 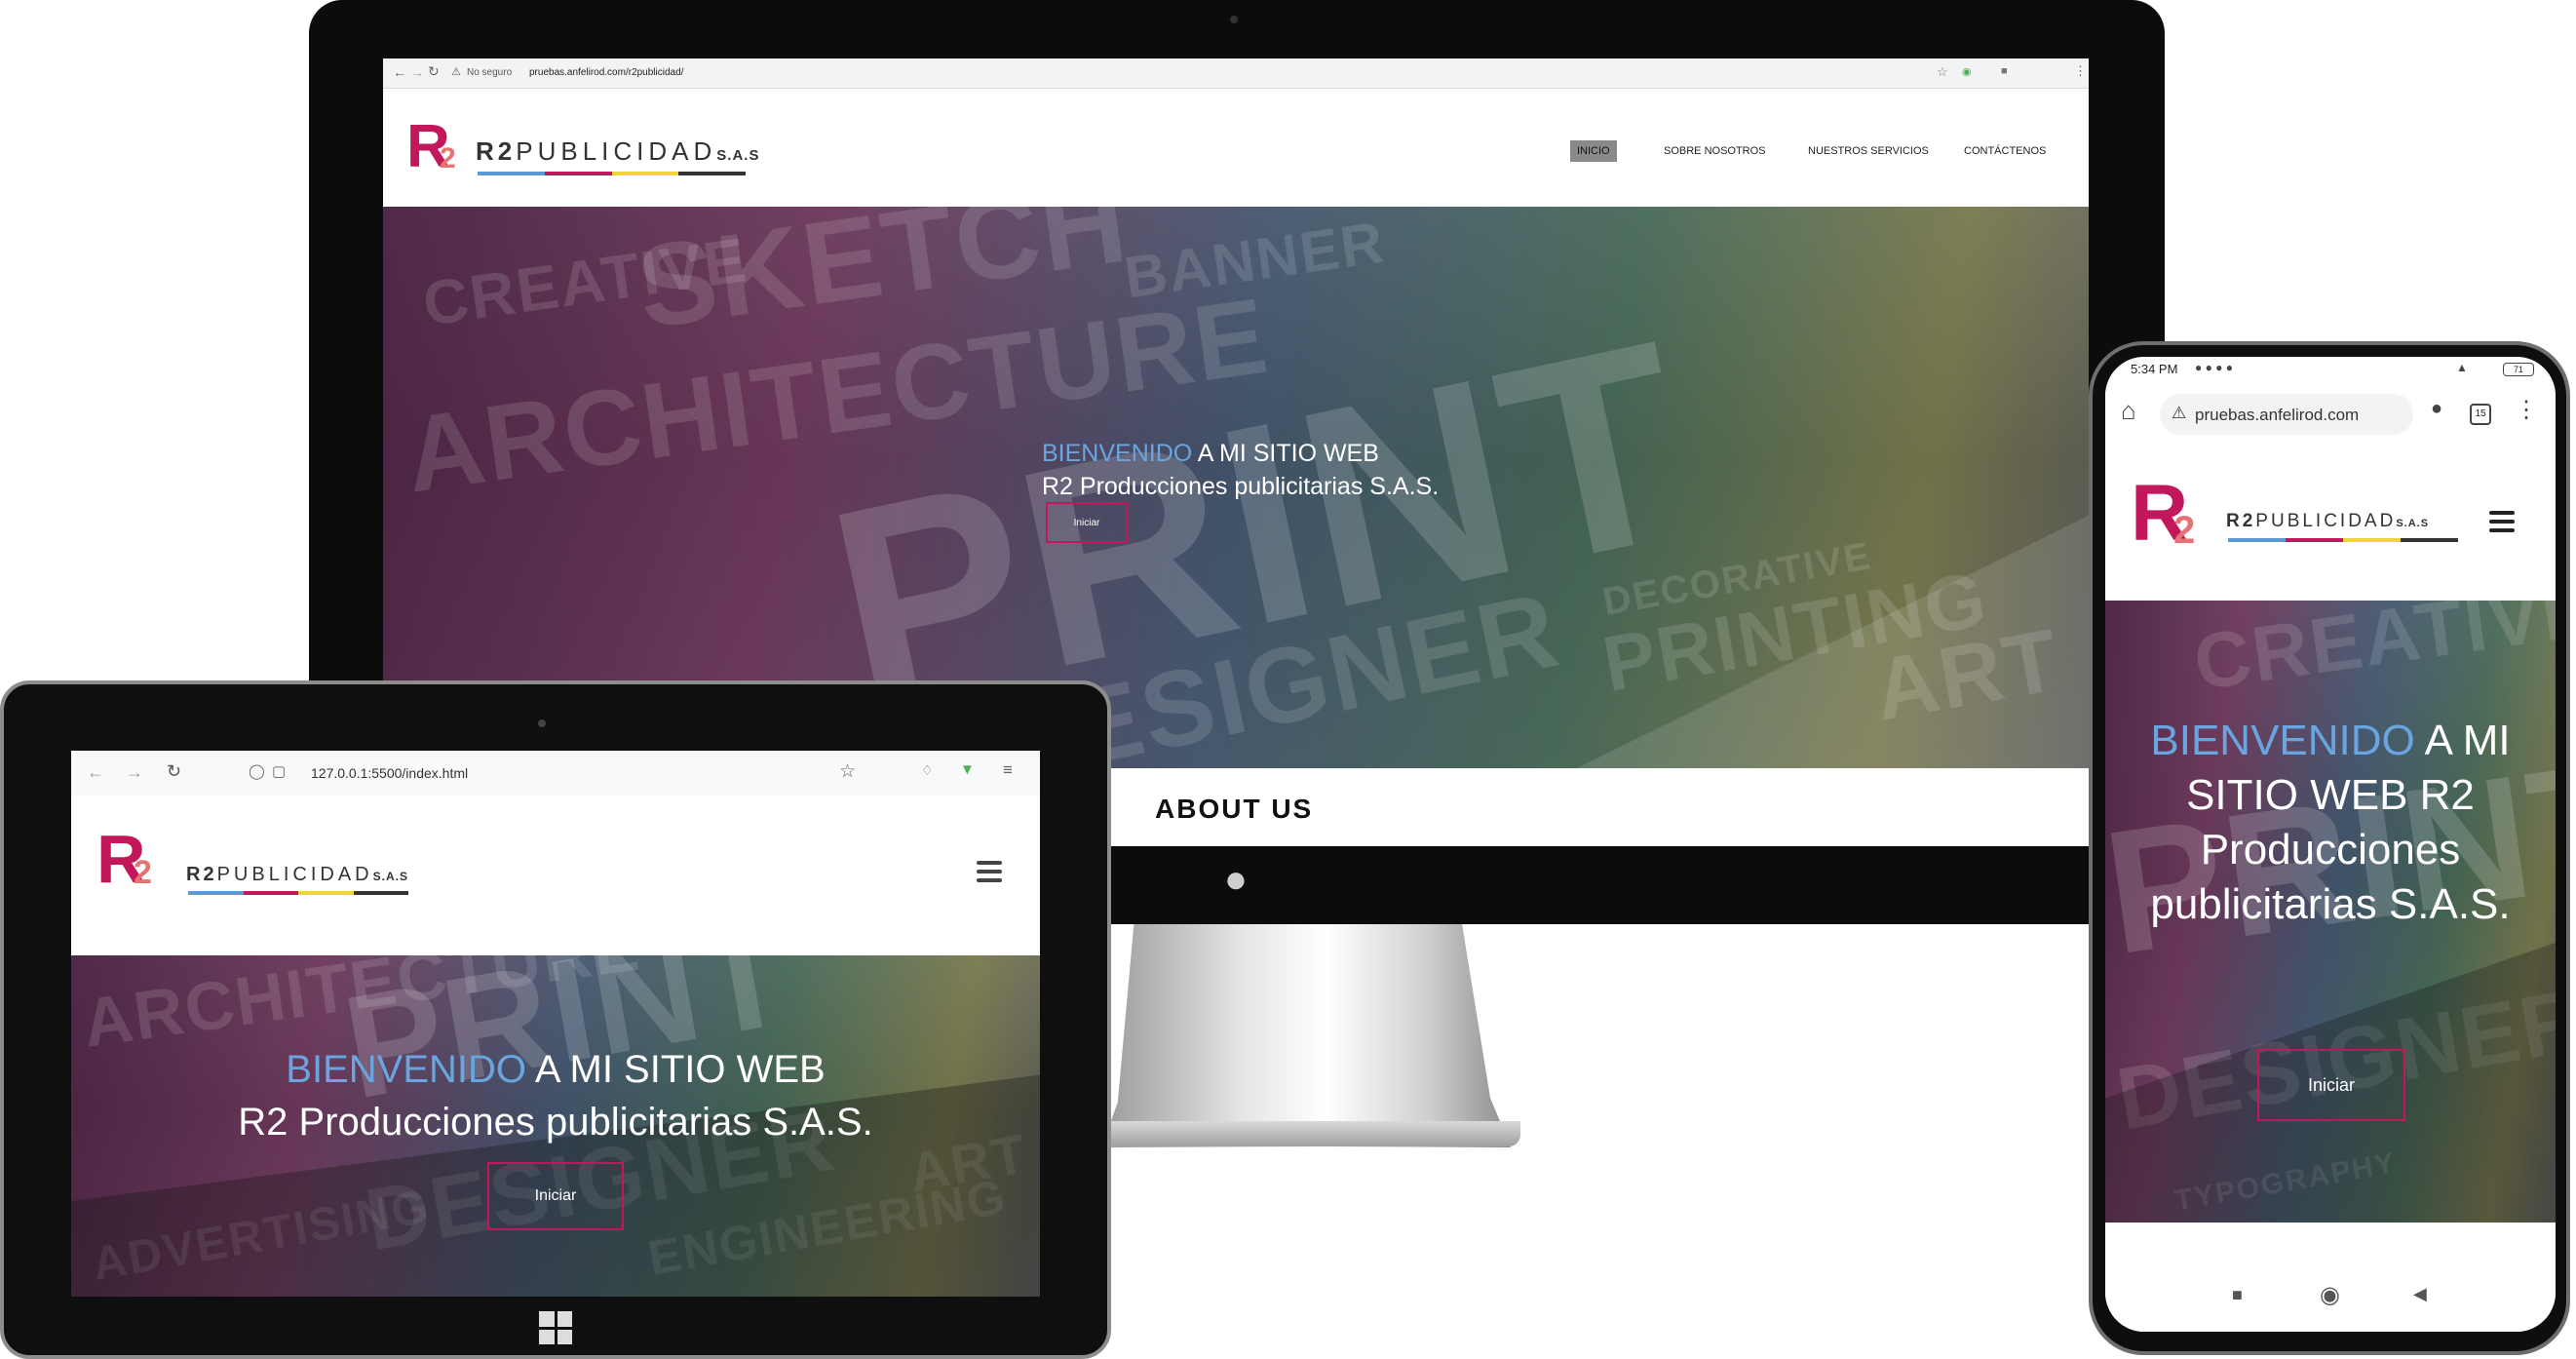 What do you see at coordinates (257, 771) in the screenshot?
I see `shield-icon: ◯` at bounding box center [257, 771].